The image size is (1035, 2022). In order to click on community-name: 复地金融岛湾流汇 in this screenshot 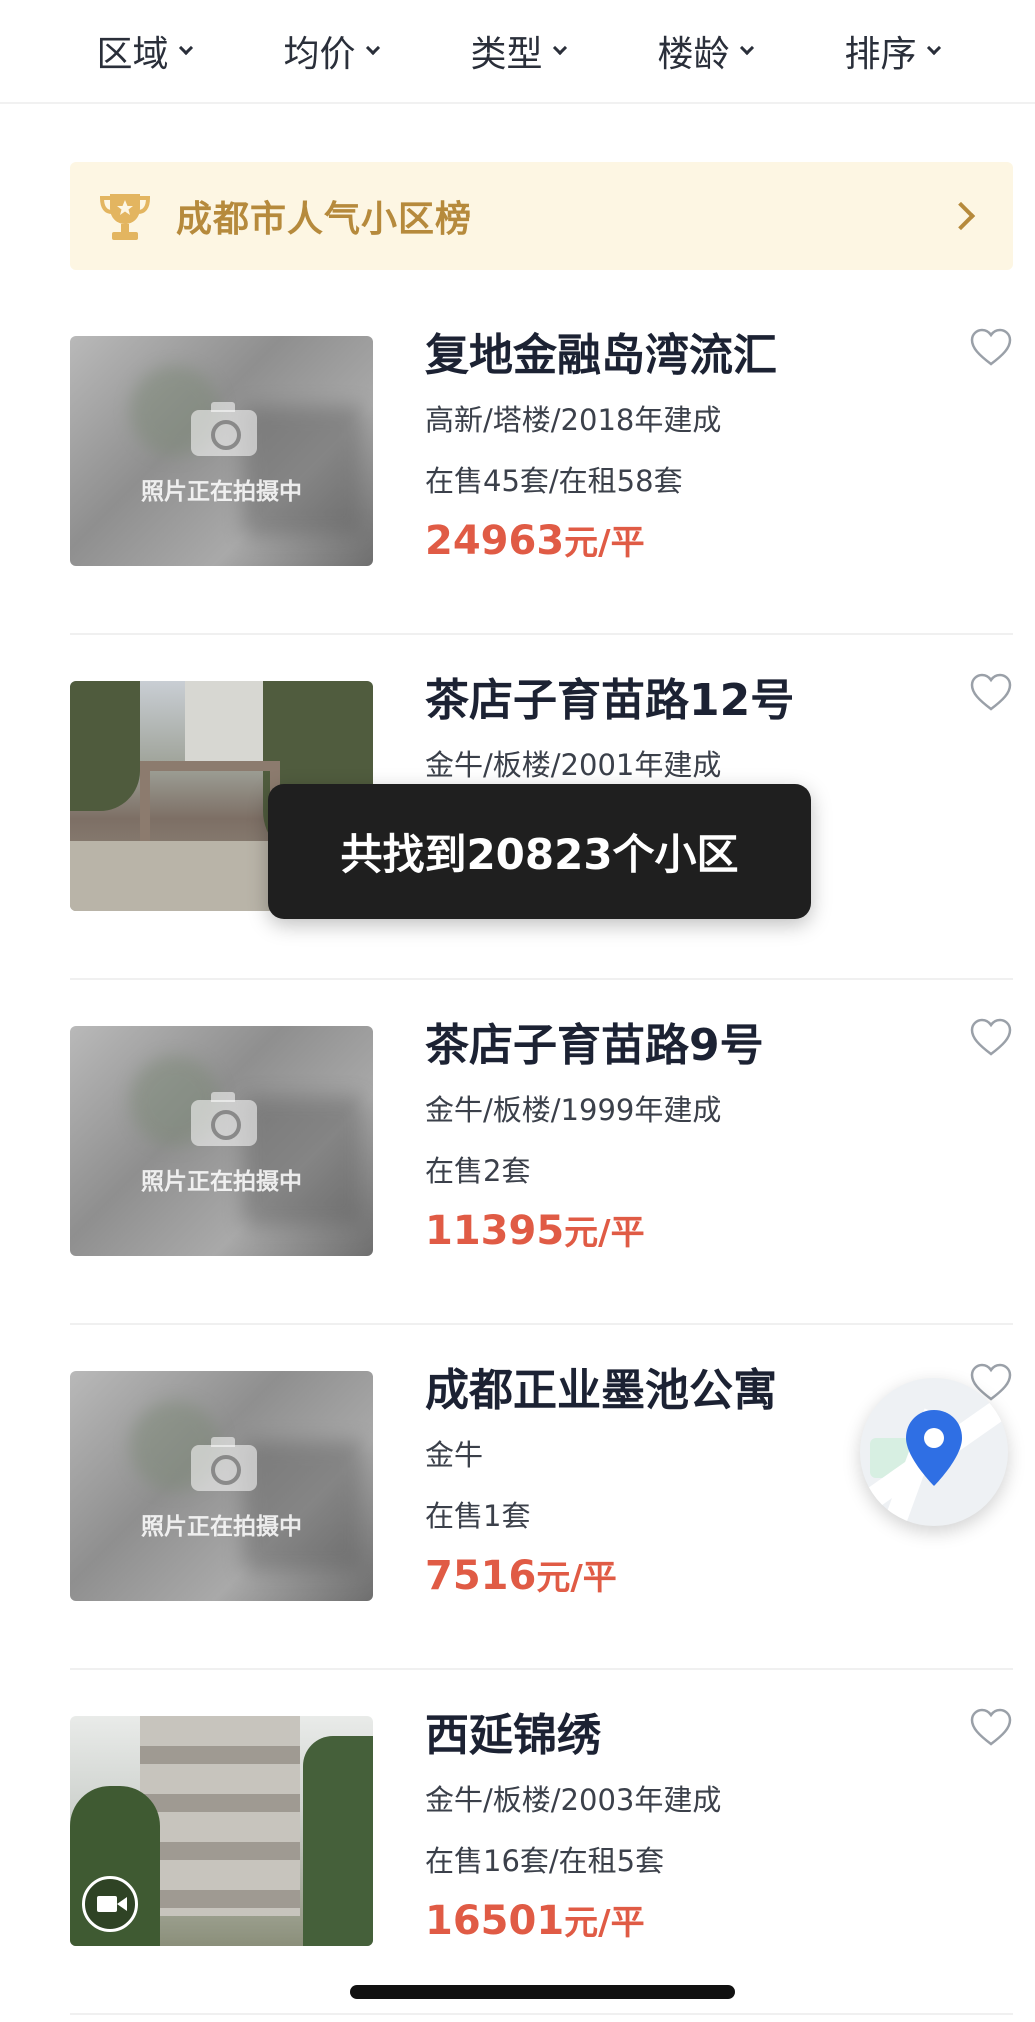, I will do `click(601, 355)`.